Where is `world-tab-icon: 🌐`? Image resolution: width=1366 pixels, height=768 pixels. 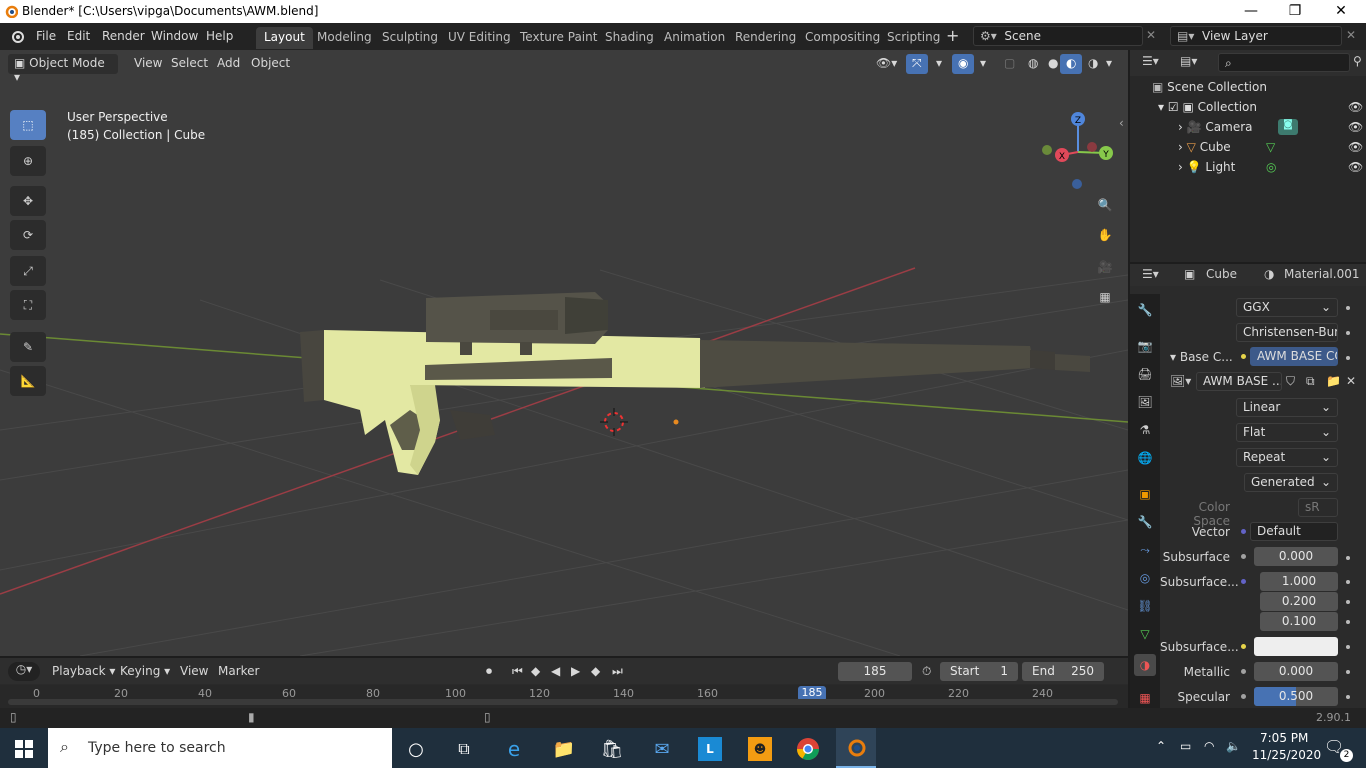
world-tab-icon: 🌐 is located at coordinates (1145, 458).